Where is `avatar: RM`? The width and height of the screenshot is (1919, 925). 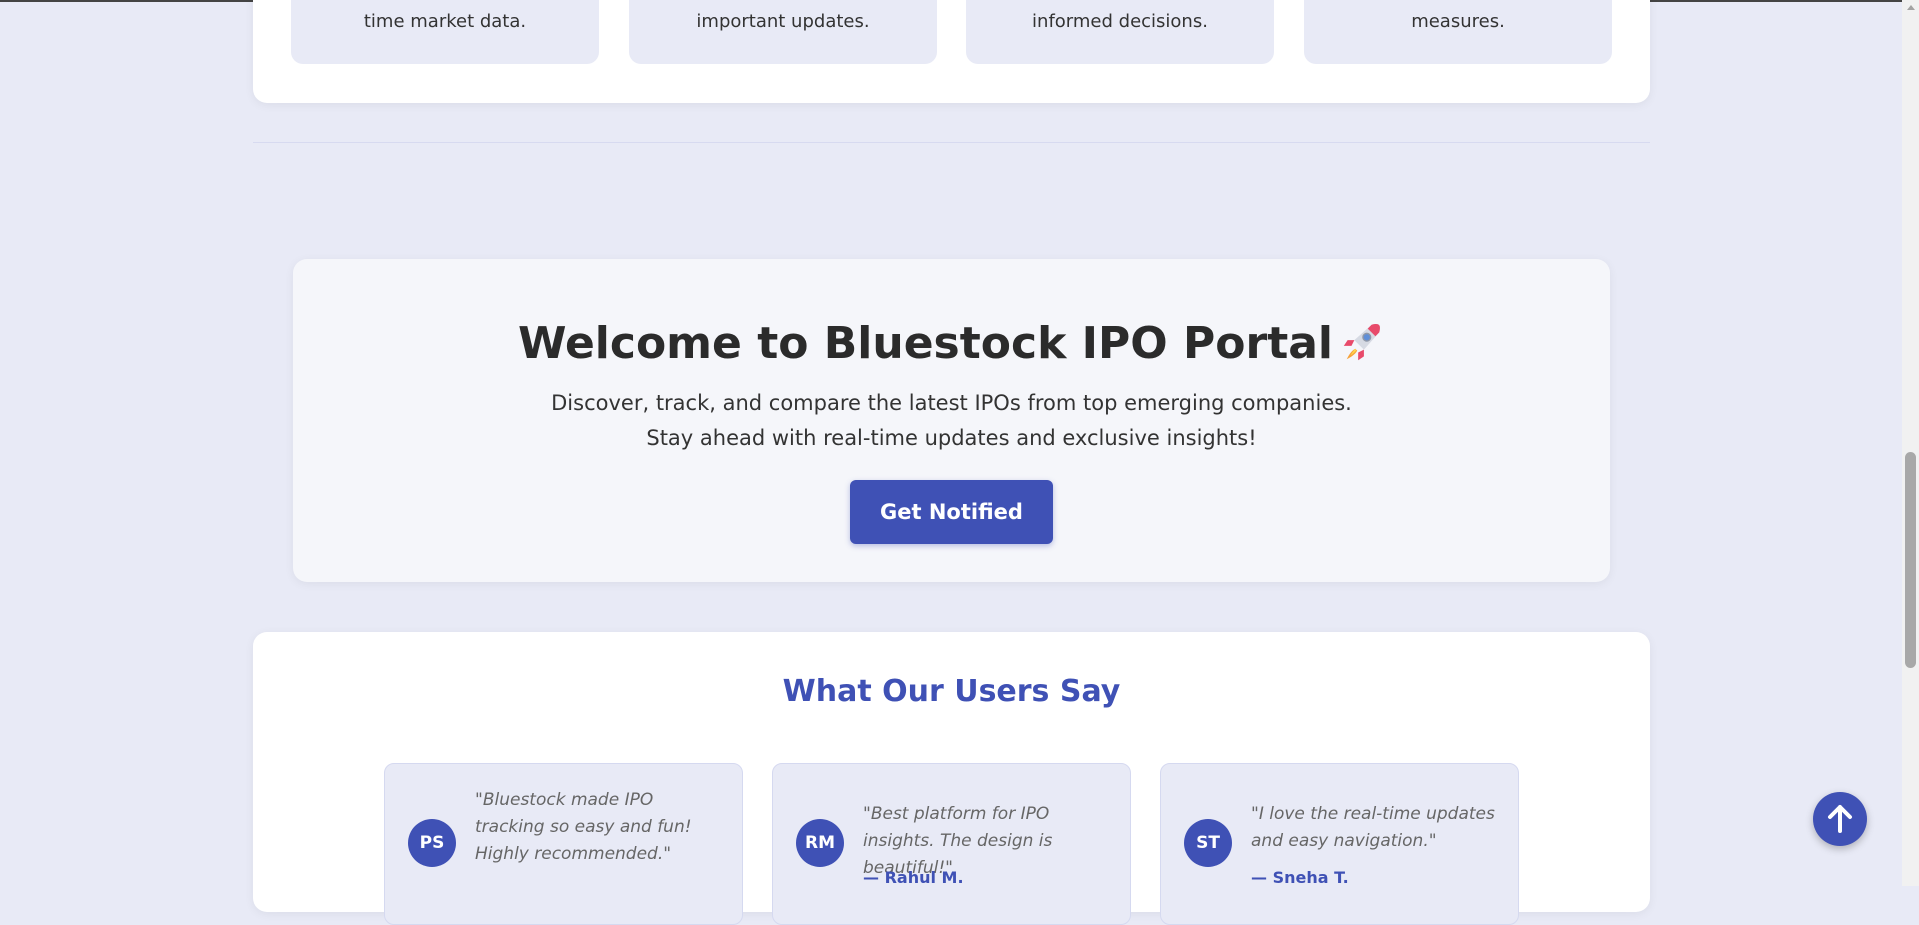 avatar: RM is located at coordinates (820, 843).